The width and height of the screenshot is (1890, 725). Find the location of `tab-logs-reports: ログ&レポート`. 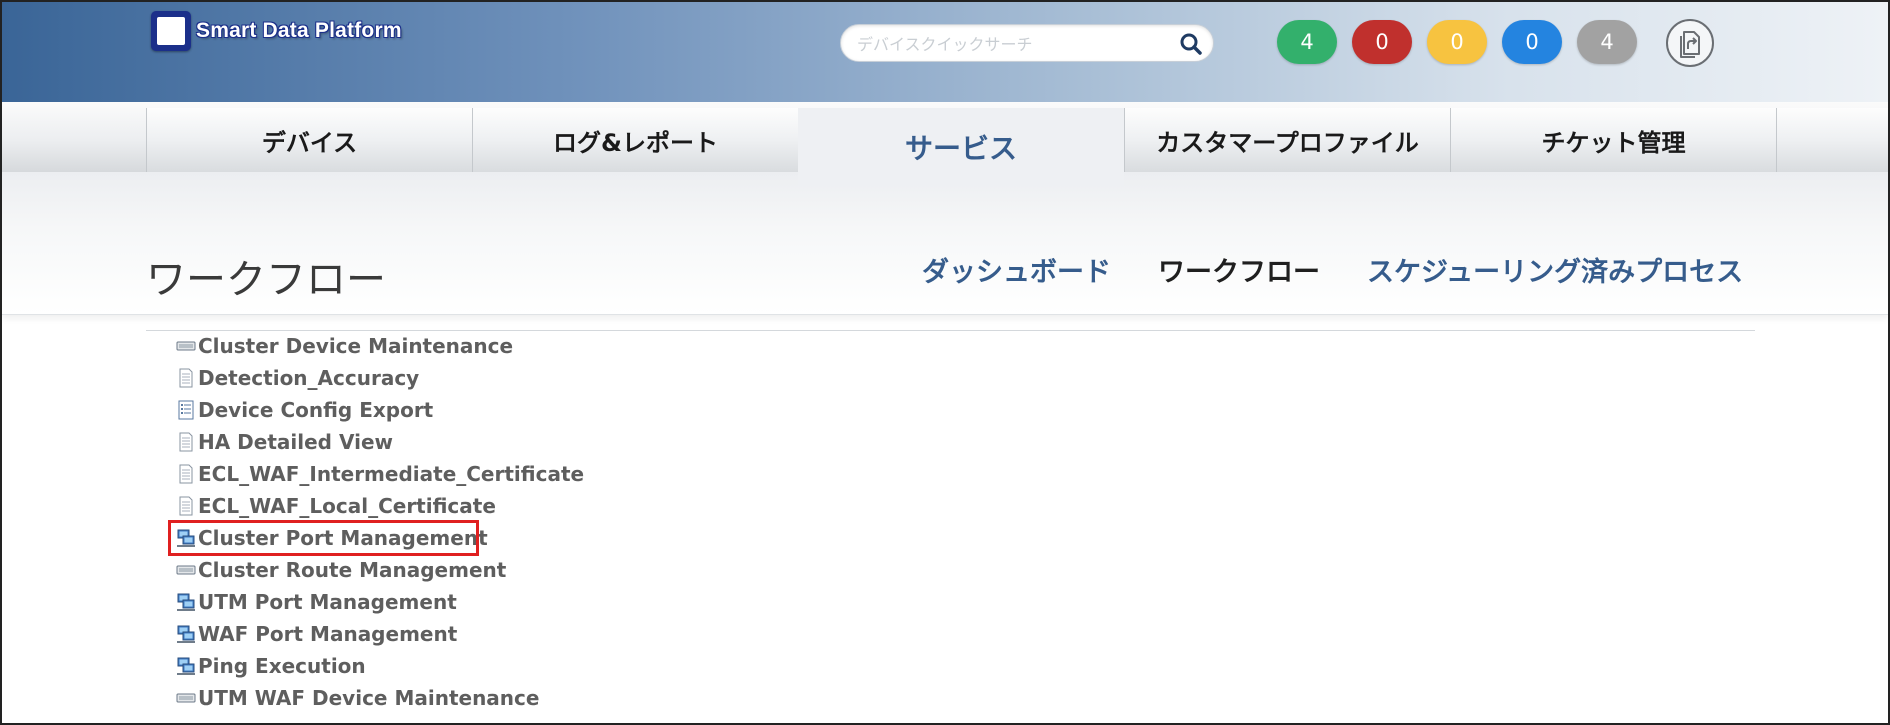

tab-logs-reports: ログ&レポート is located at coordinates (635, 140).